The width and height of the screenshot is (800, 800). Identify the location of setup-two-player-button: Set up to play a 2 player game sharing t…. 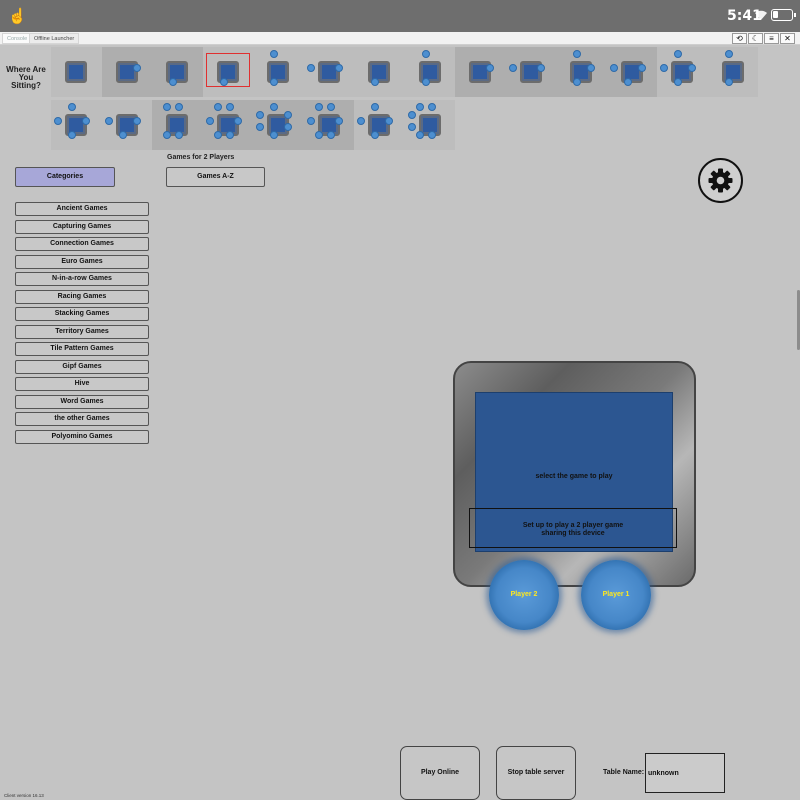
(573, 528).